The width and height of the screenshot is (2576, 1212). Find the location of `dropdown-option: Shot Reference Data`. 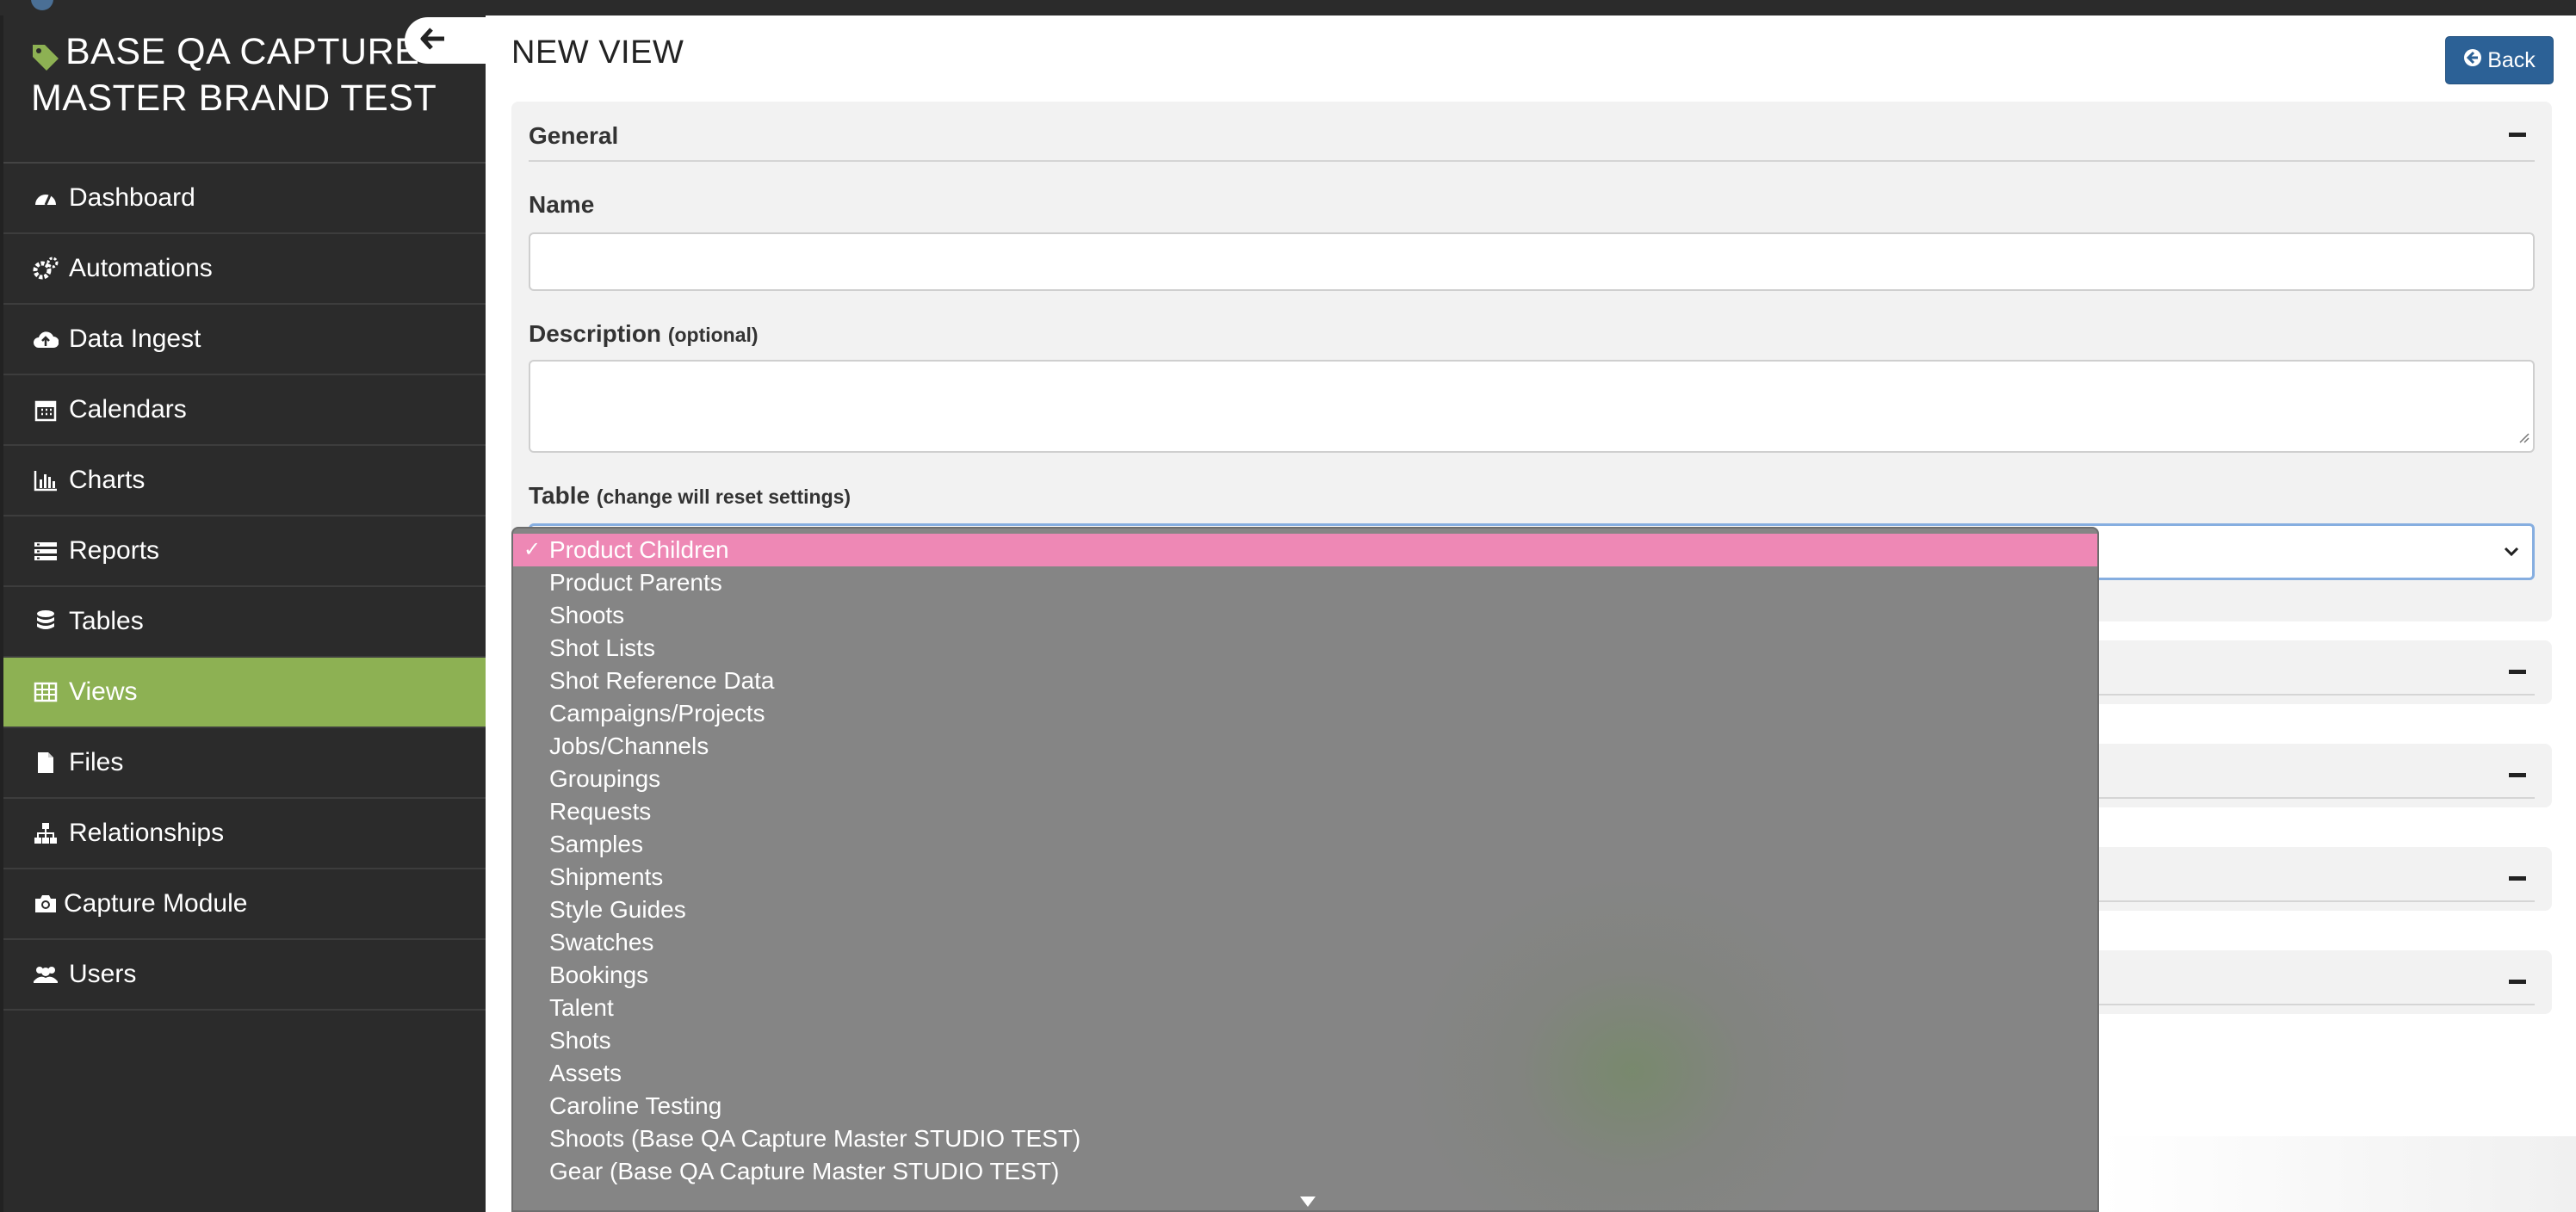

dropdown-option: Shot Reference Data is located at coordinates (1305, 681).